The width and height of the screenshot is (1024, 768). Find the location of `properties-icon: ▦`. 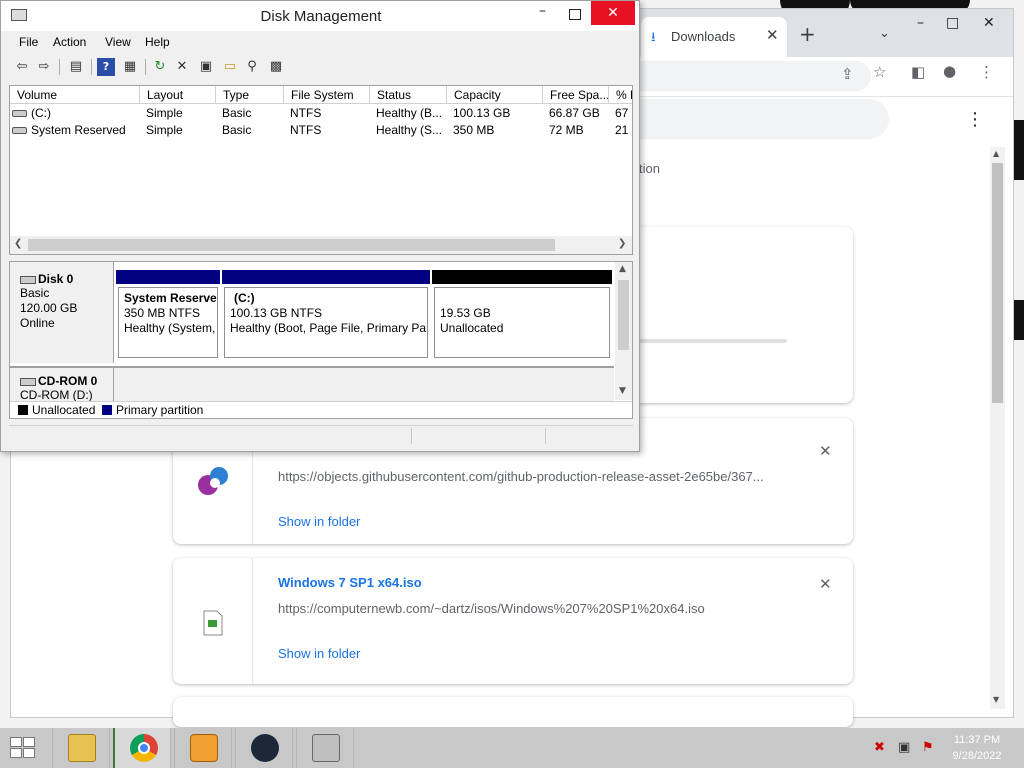

properties-icon: ▦ is located at coordinates (130, 67).